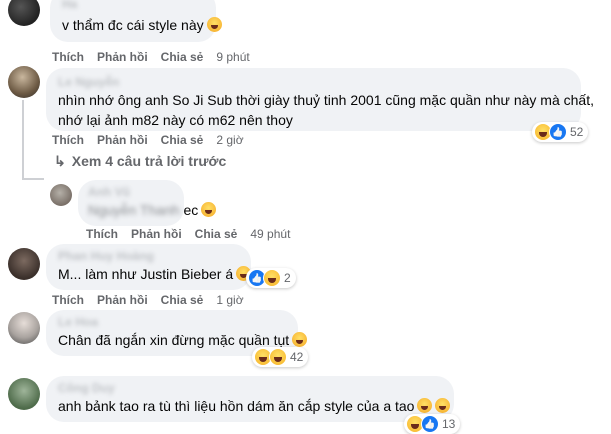 Image resolution: width=611 pixels, height=434 pixels. What do you see at coordinates (60, 161) in the screenshot?
I see `reply-arrow-icon: ↳` at bounding box center [60, 161].